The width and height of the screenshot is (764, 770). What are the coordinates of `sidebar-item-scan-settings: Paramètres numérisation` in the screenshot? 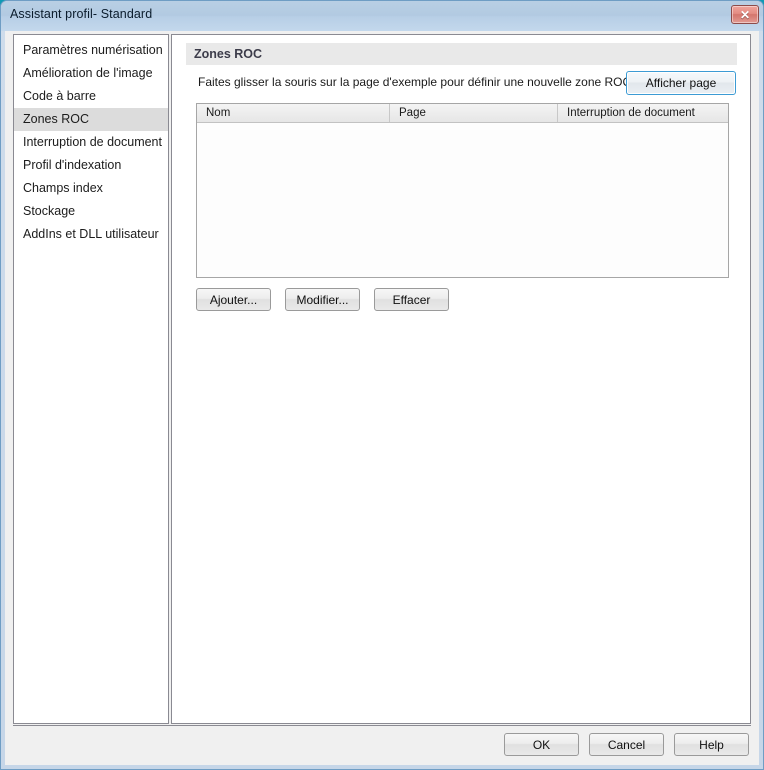 It's located at (91, 50).